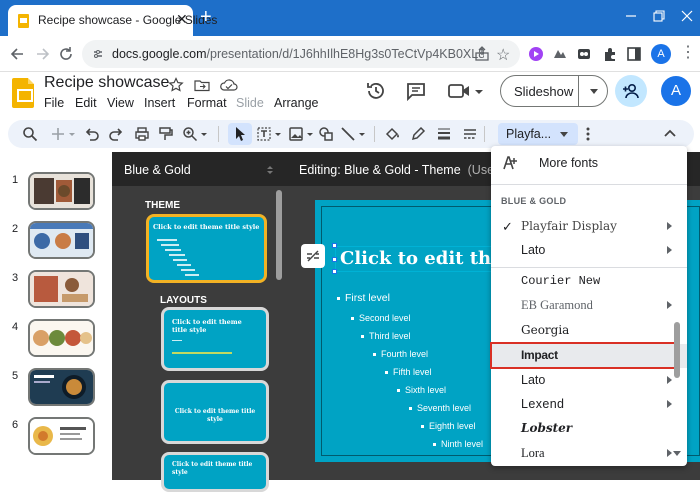  What do you see at coordinates (554, 91) in the screenshot?
I see `slideshow-button: Slideshow` at bounding box center [554, 91].